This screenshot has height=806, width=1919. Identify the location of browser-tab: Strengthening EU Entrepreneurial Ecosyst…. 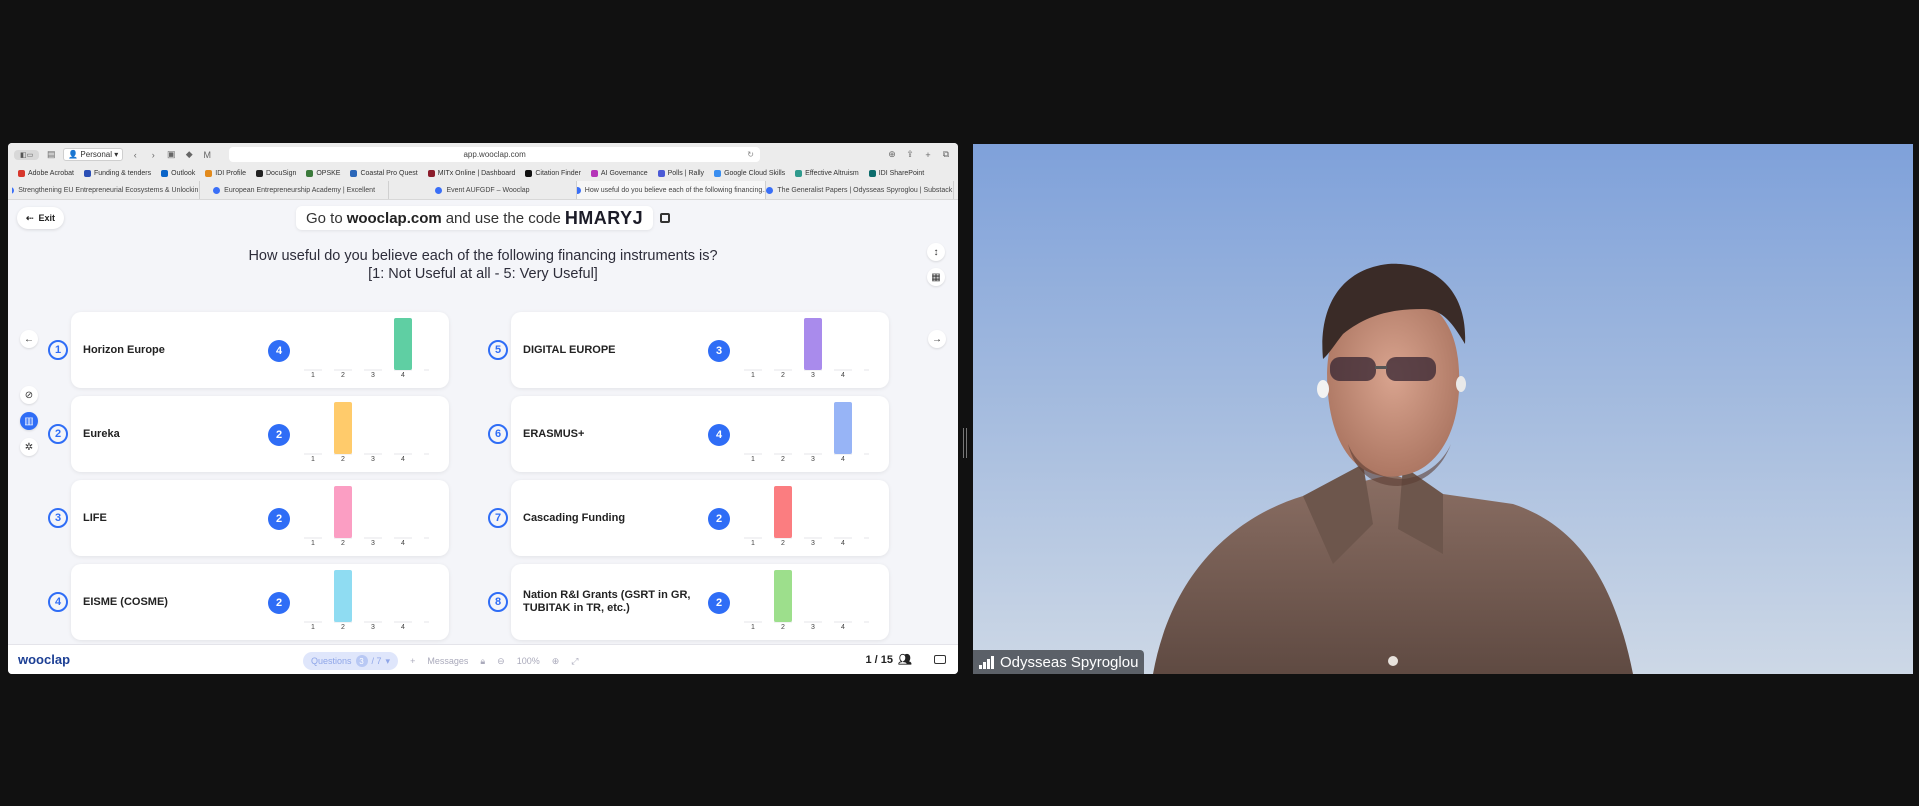
(106, 190).